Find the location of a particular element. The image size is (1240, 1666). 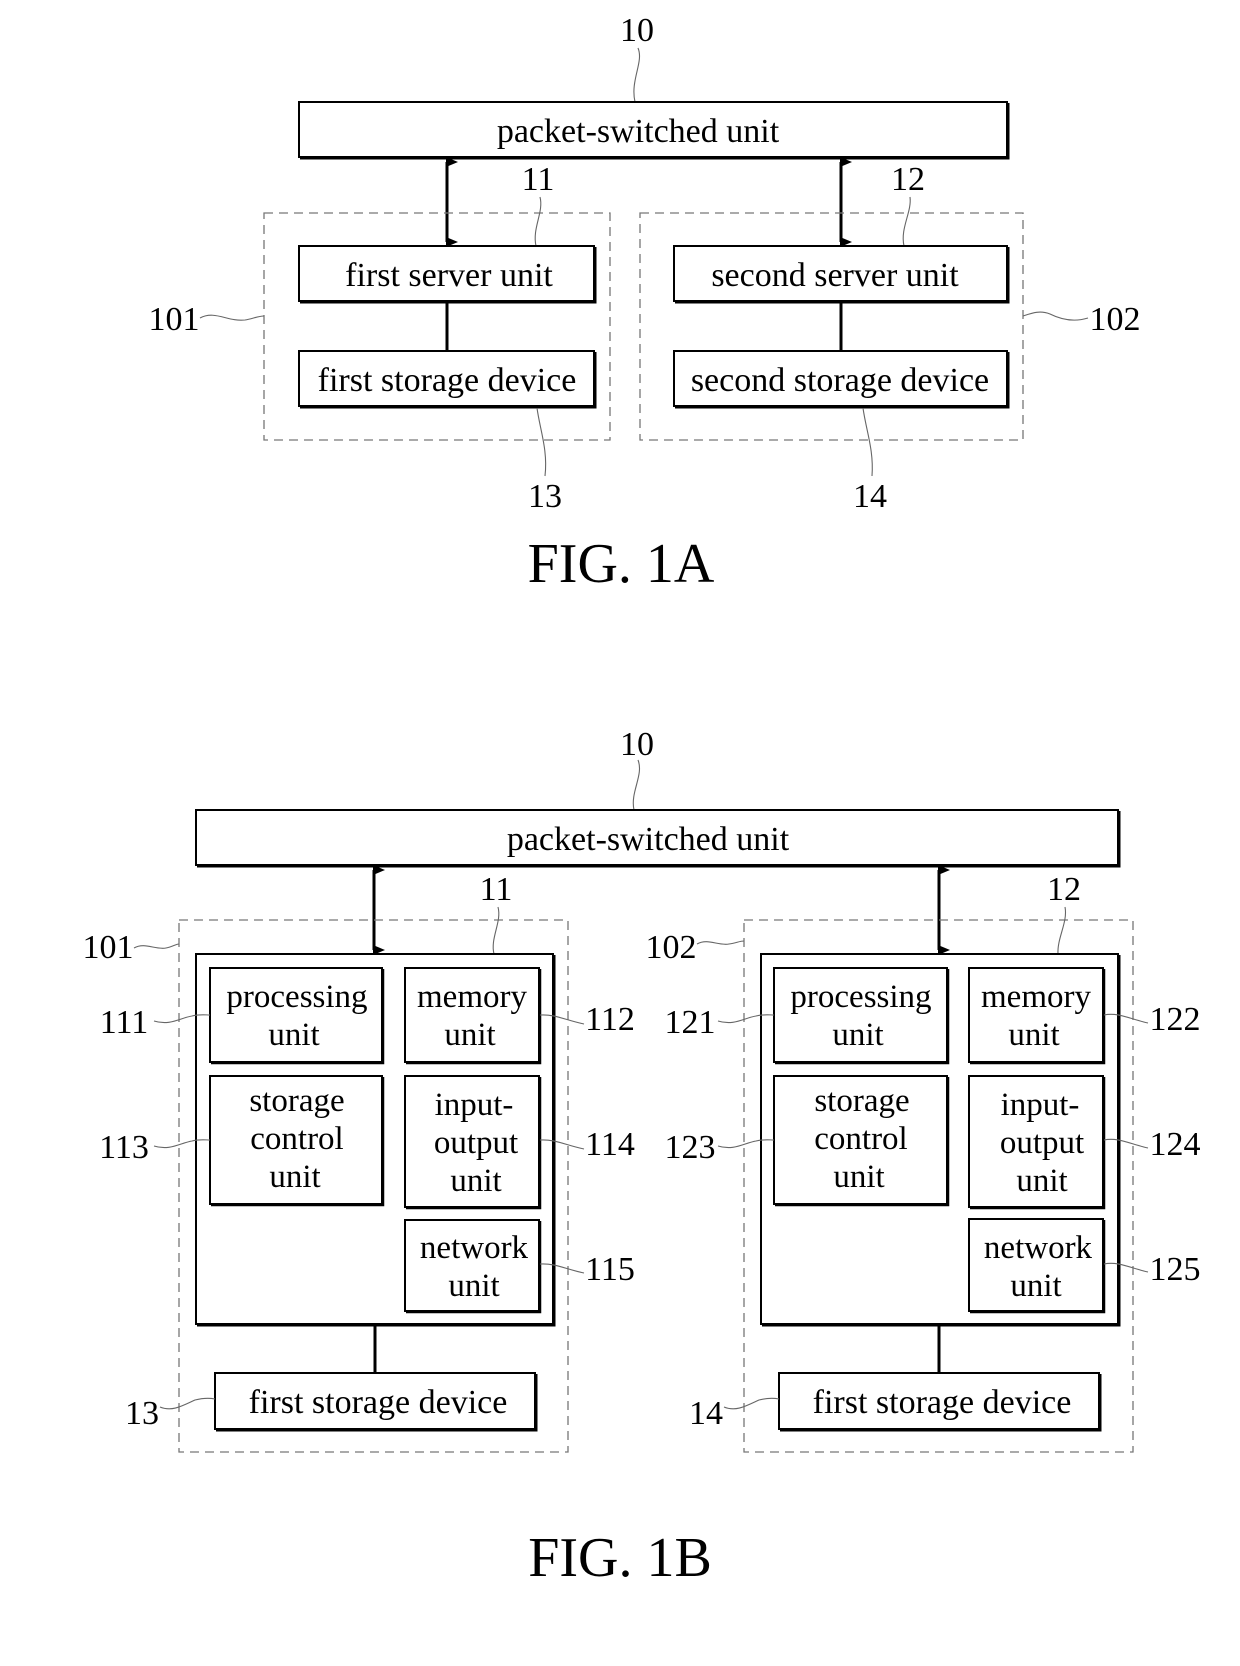

second-storage-device-label: second storage device is located at coordinates (840, 380).